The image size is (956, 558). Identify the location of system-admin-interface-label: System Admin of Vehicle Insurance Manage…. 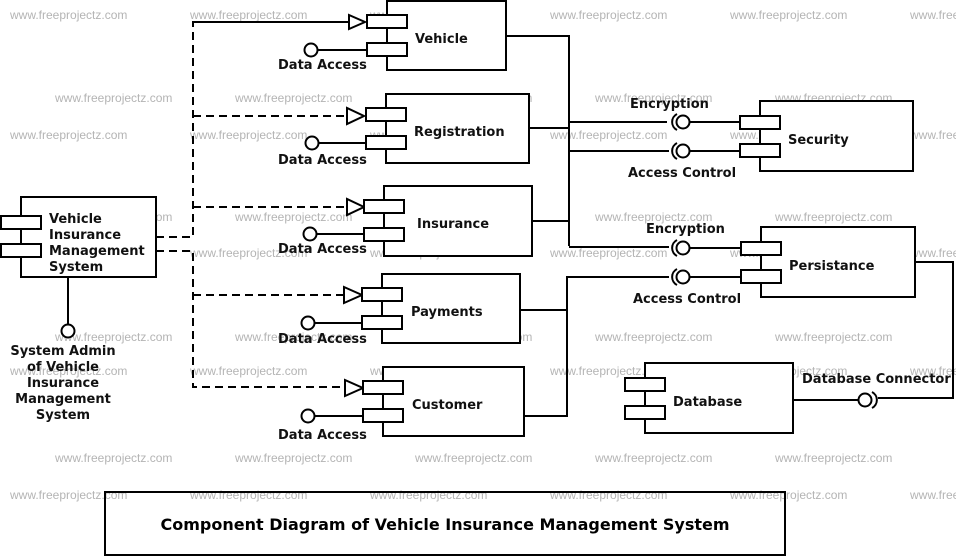
(62, 383).